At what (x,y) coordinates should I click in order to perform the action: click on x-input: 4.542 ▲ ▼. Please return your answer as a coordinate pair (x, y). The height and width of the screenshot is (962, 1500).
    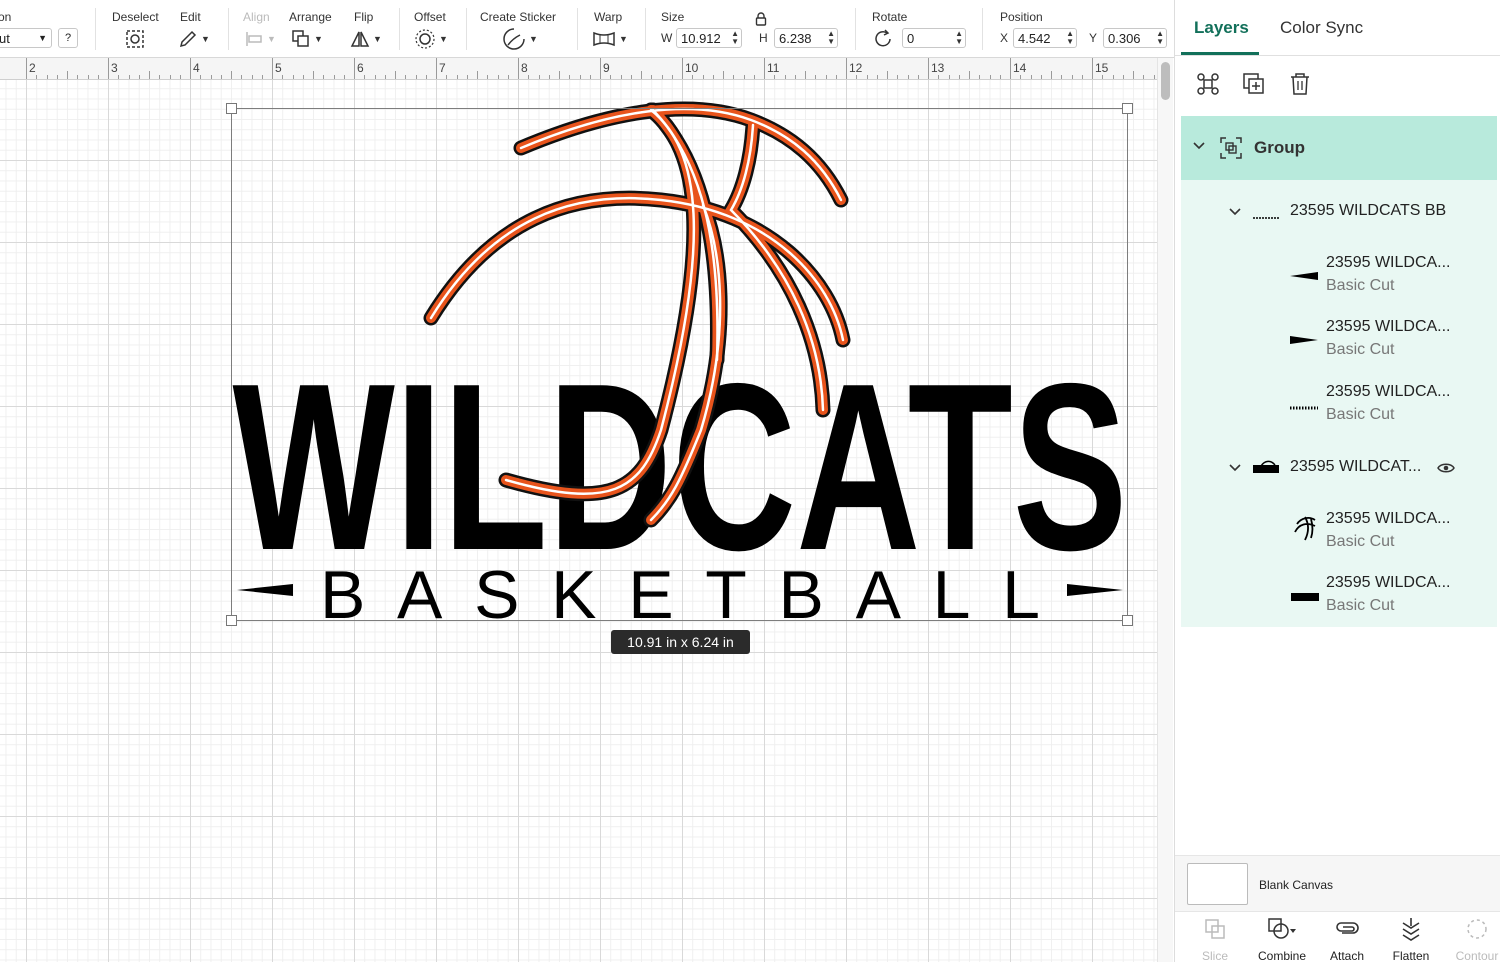
    Looking at the image, I should click on (1045, 38).